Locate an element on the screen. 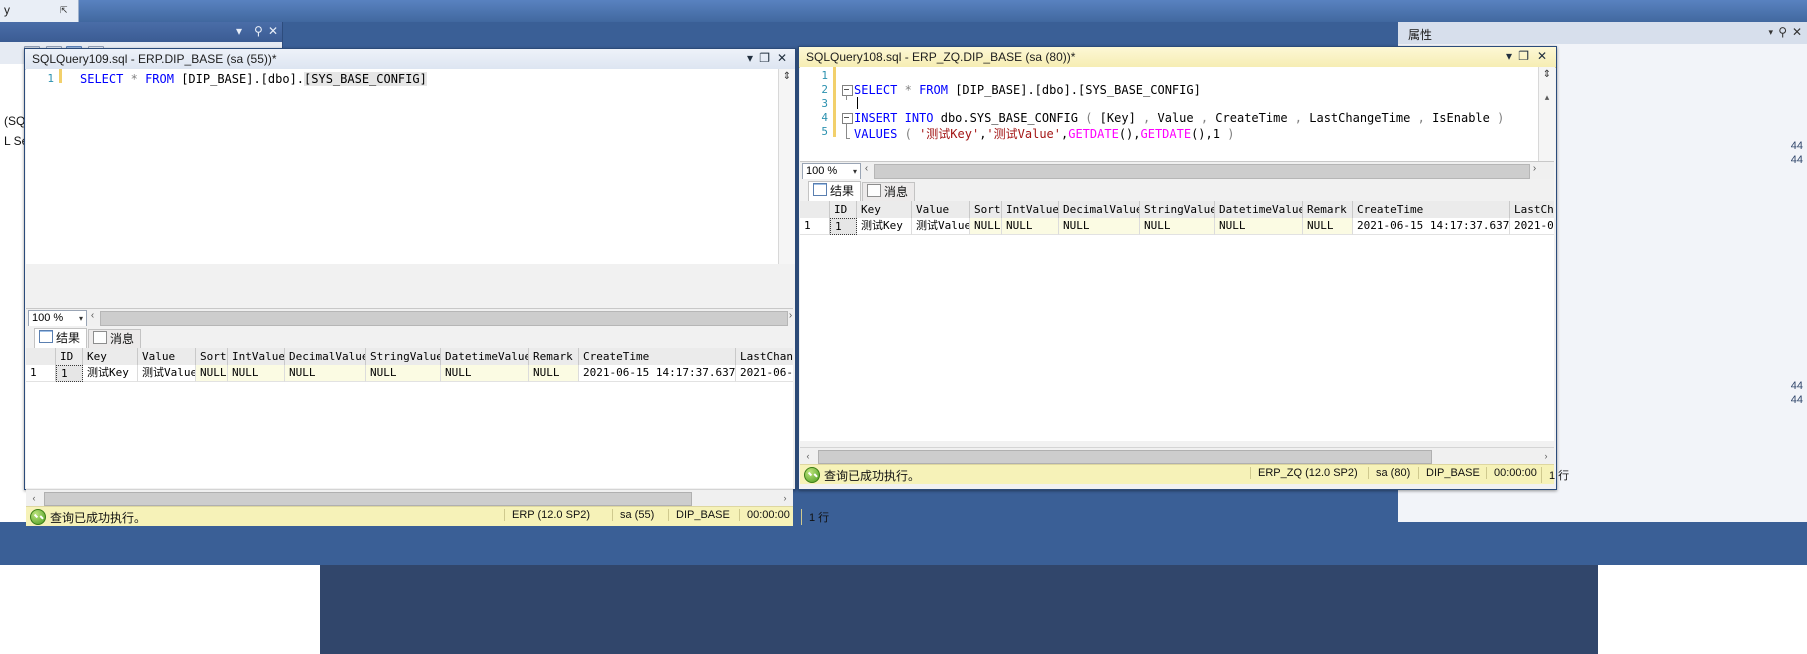 This screenshot has height=654, width=1807. results-hscrollbar-left: ‹ › is located at coordinates (409, 497).